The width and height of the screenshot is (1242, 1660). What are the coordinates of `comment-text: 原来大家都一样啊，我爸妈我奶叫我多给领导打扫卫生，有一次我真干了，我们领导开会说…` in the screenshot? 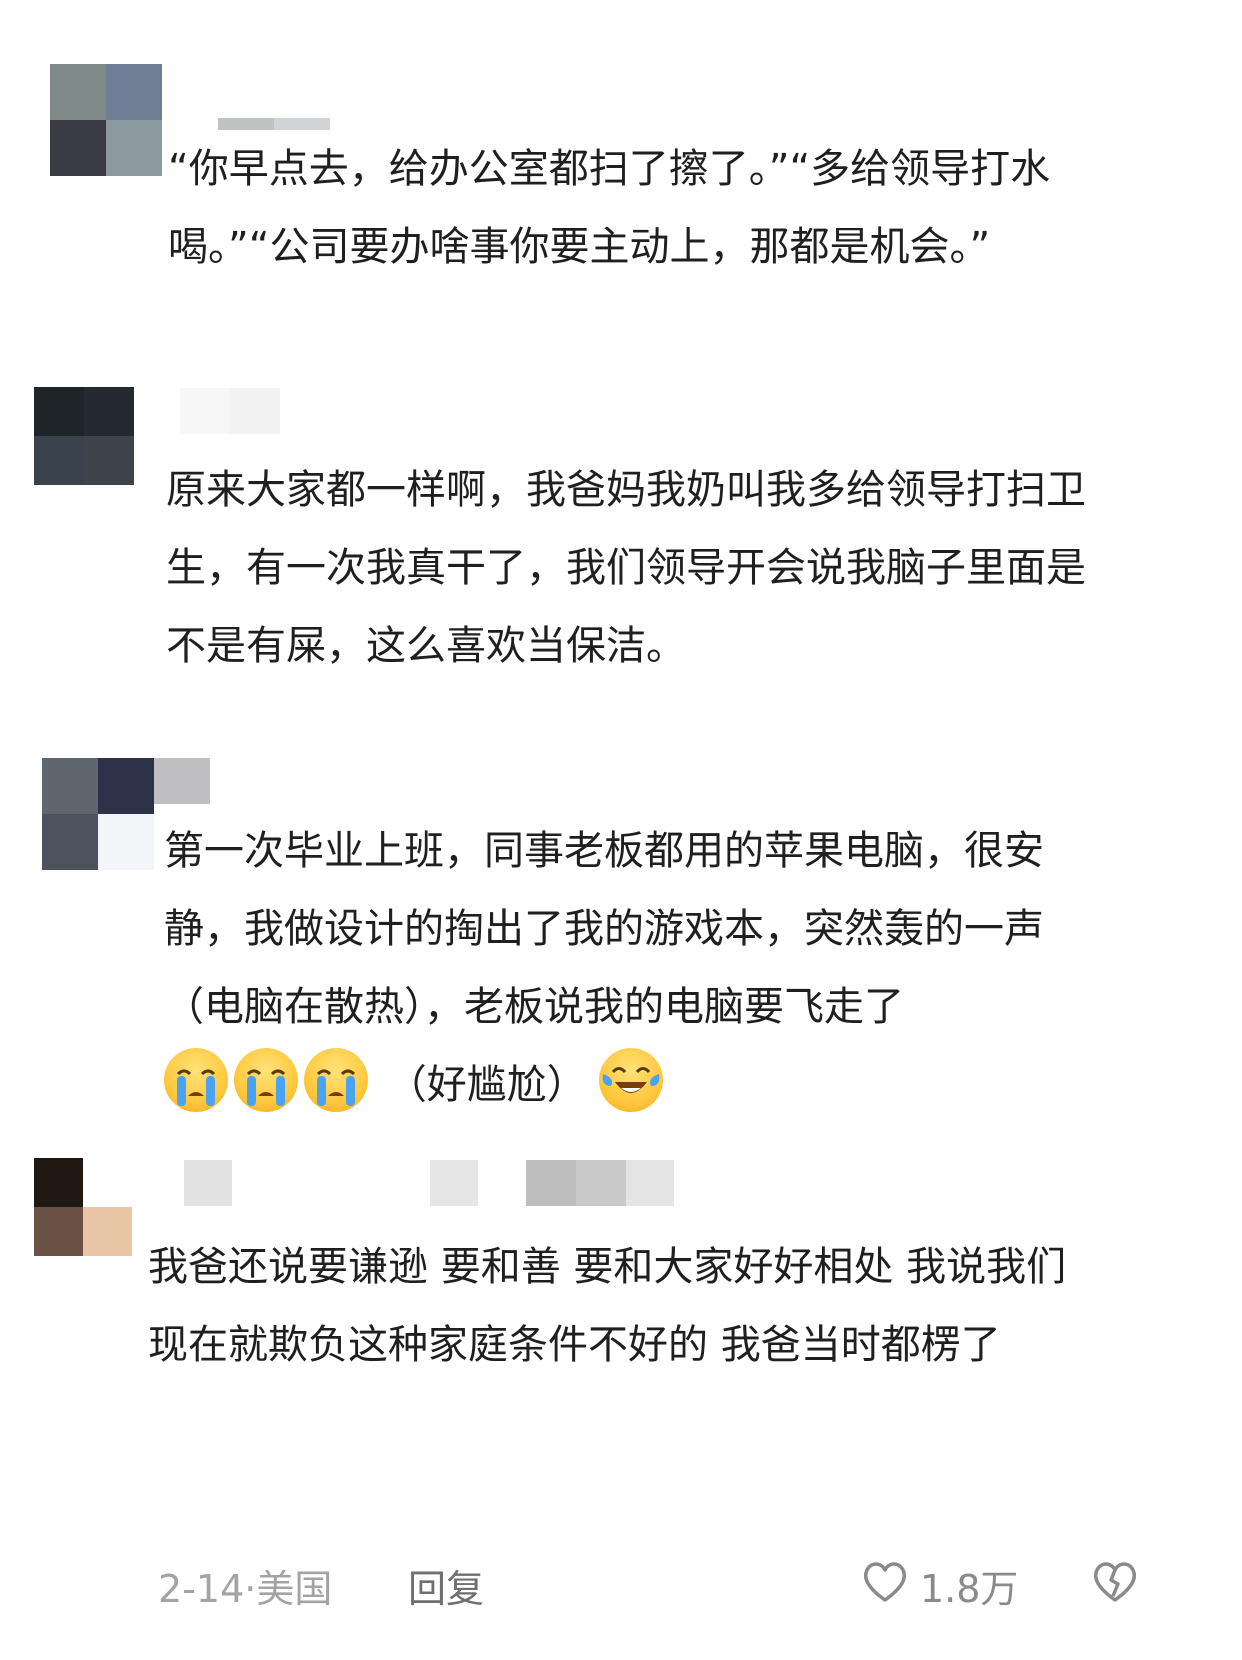 It's located at (626, 568).